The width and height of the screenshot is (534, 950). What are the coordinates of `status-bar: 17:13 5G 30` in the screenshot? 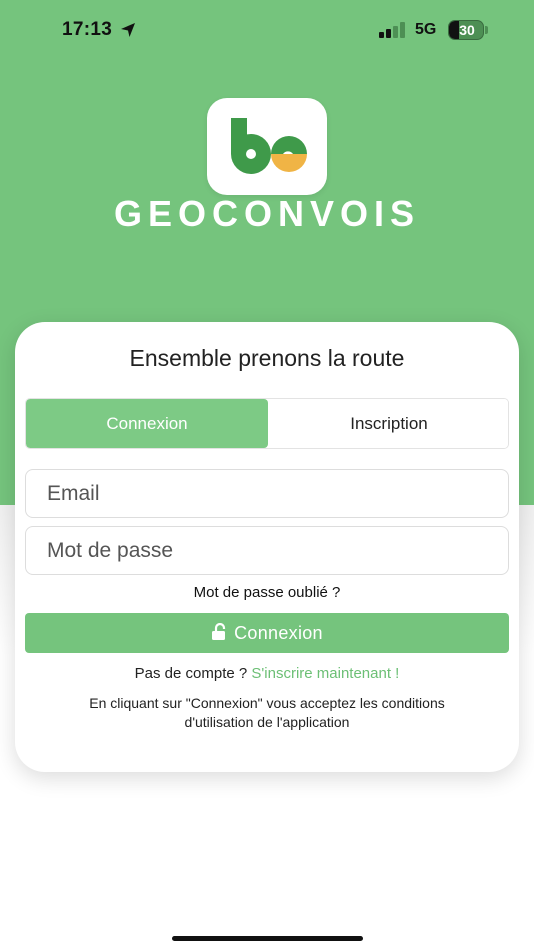 It's located at (267, 30).